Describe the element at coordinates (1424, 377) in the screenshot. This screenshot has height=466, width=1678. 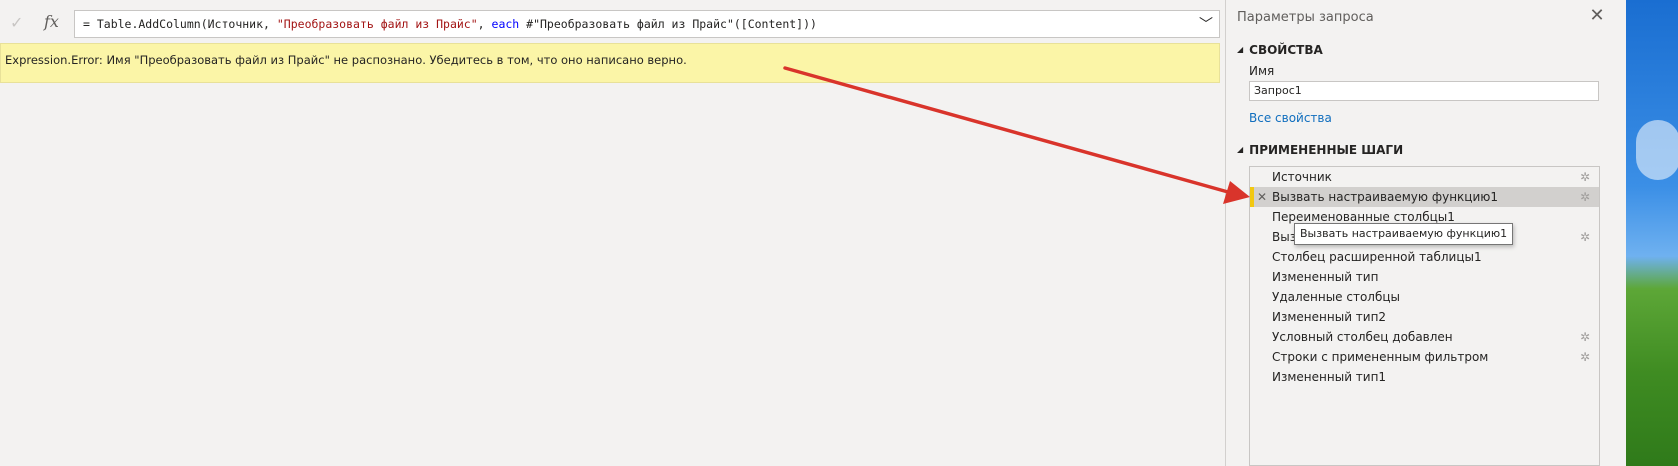
I see `applied-step: Измененный тип1` at that location.